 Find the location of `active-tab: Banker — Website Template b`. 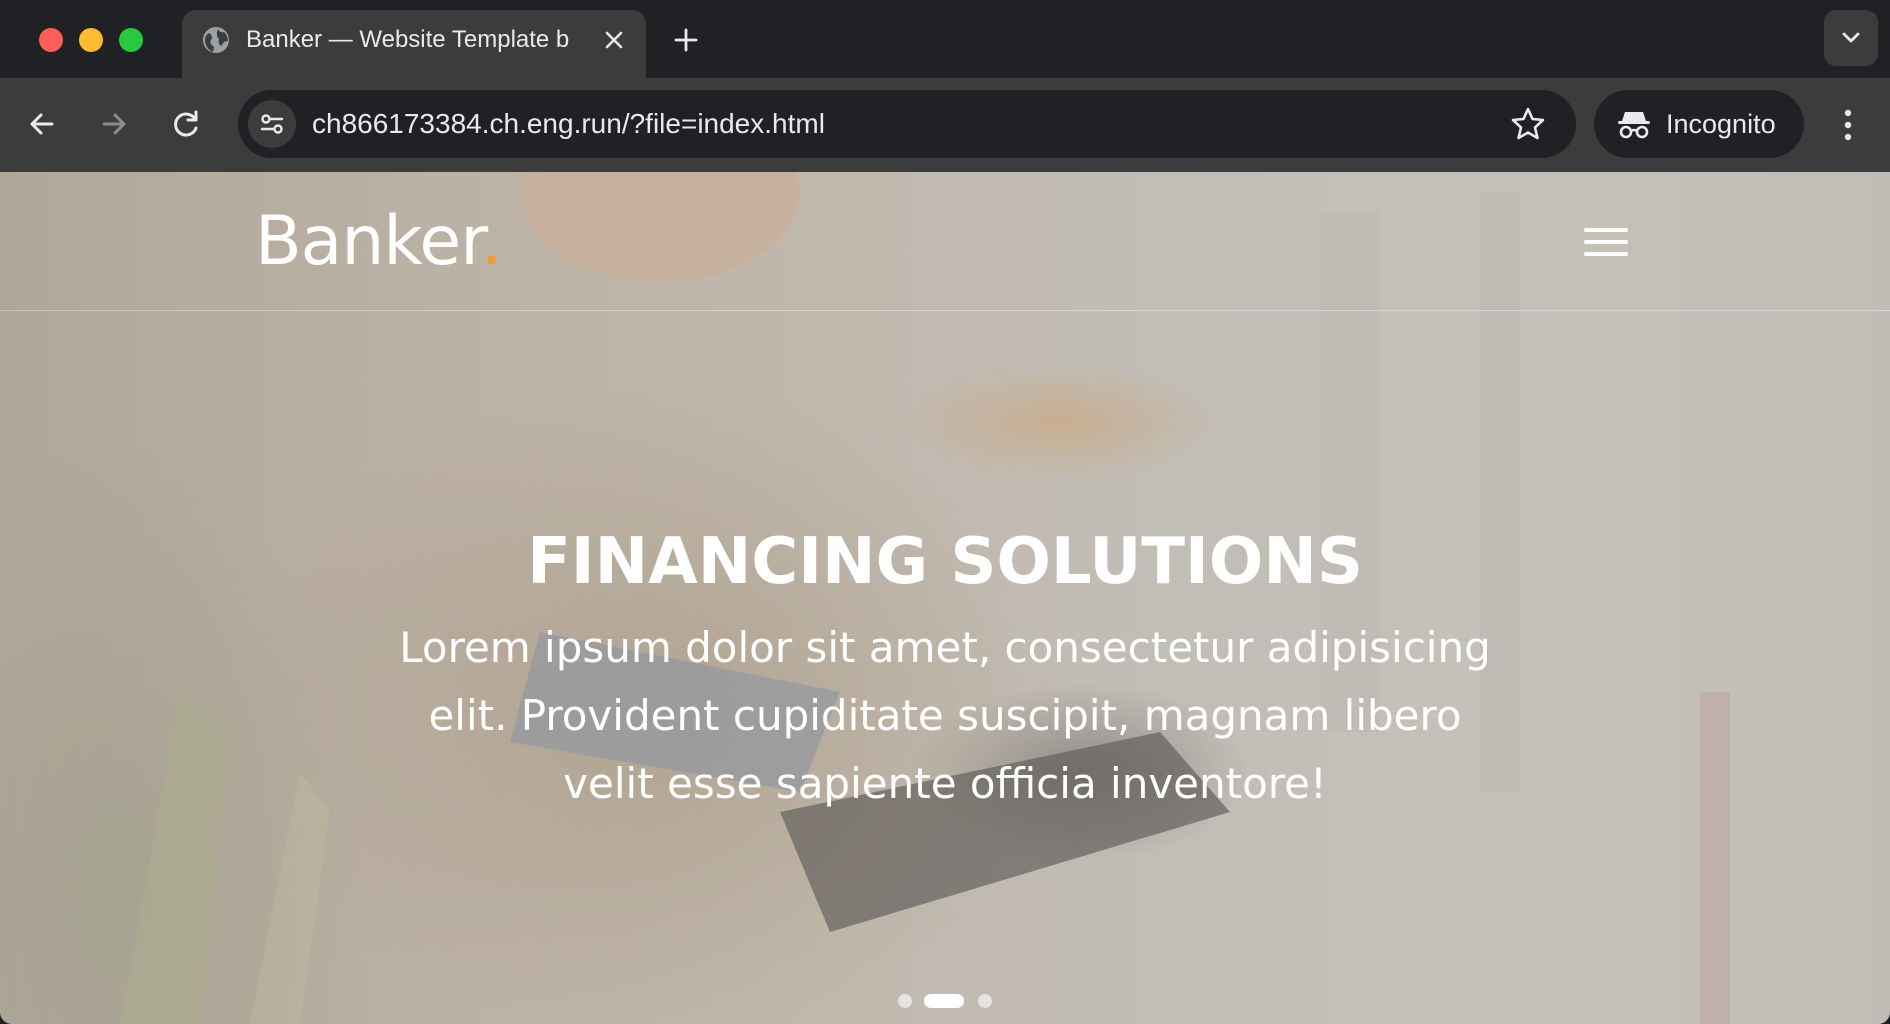

active-tab: Banker — Website Template b is located at coordinates (414, 44).